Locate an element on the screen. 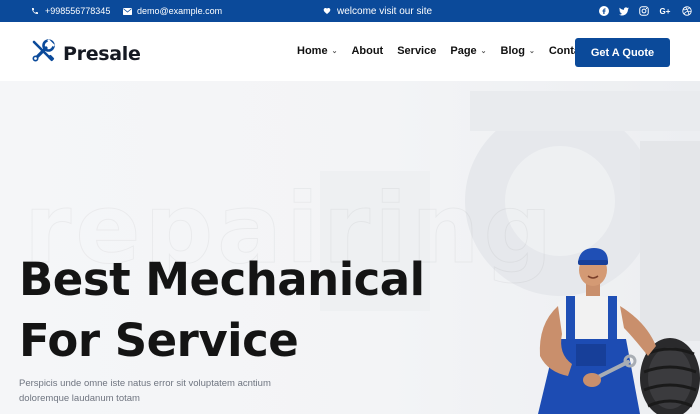 The width and height of the screenshot is (700, 414). wrench-screwdriver-icon is located at coordinates (43, 53).